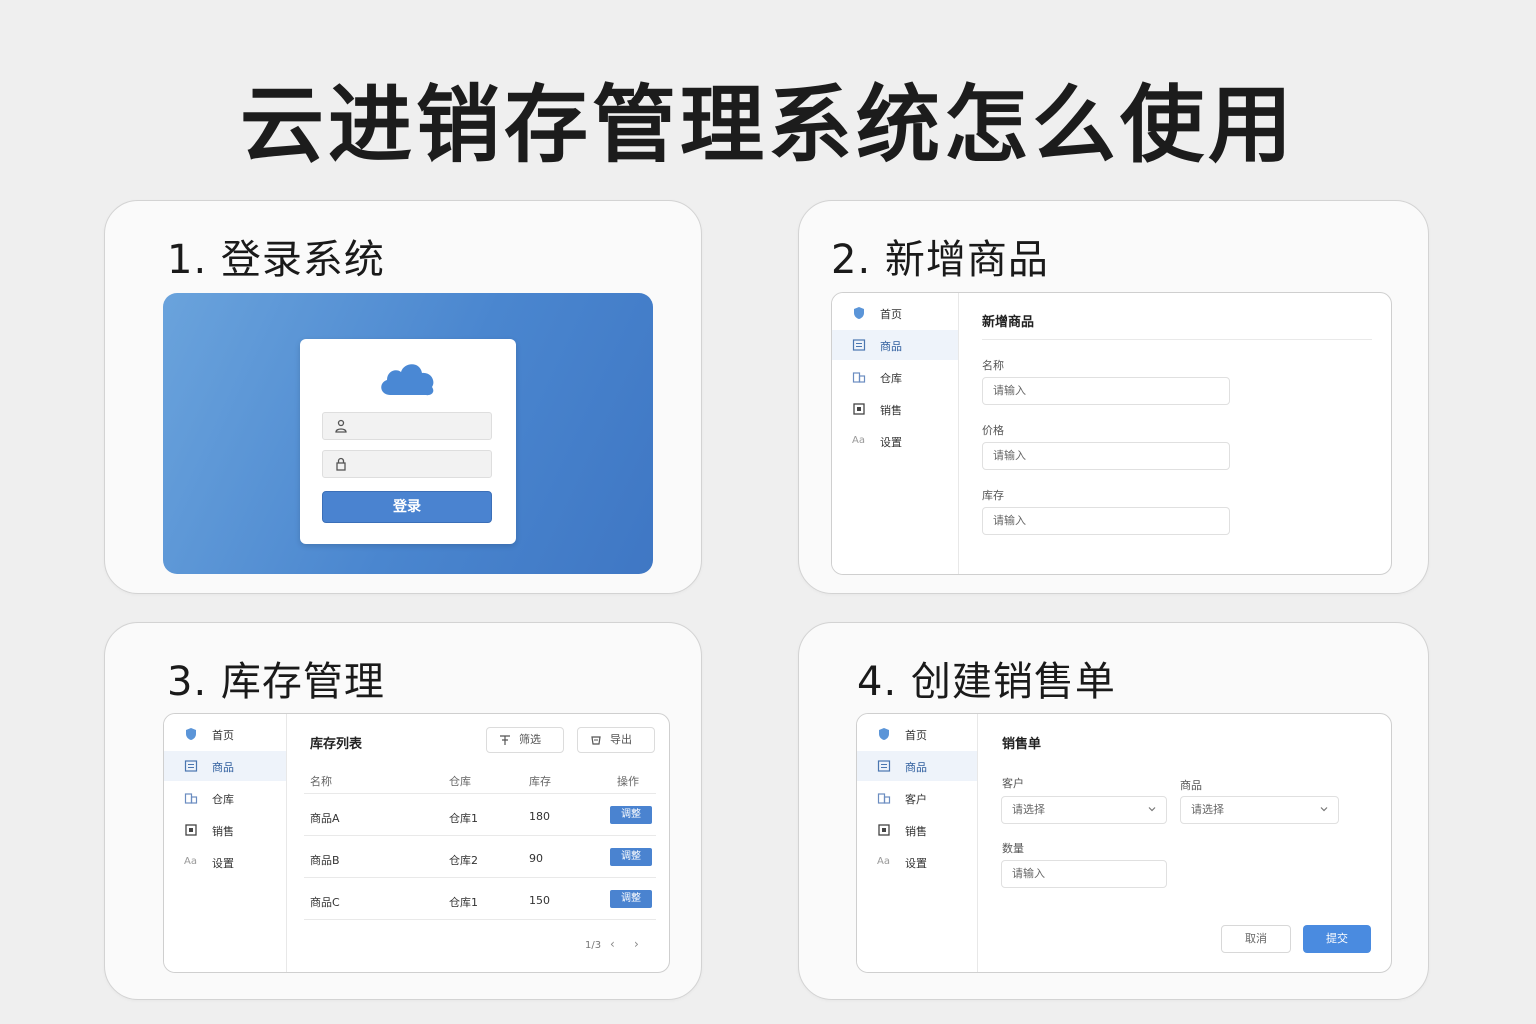 The height and width of the screenshot is (1024, 1536). I want to click on step-card-login: 1. 登录系统 登录, so click(403, 397).